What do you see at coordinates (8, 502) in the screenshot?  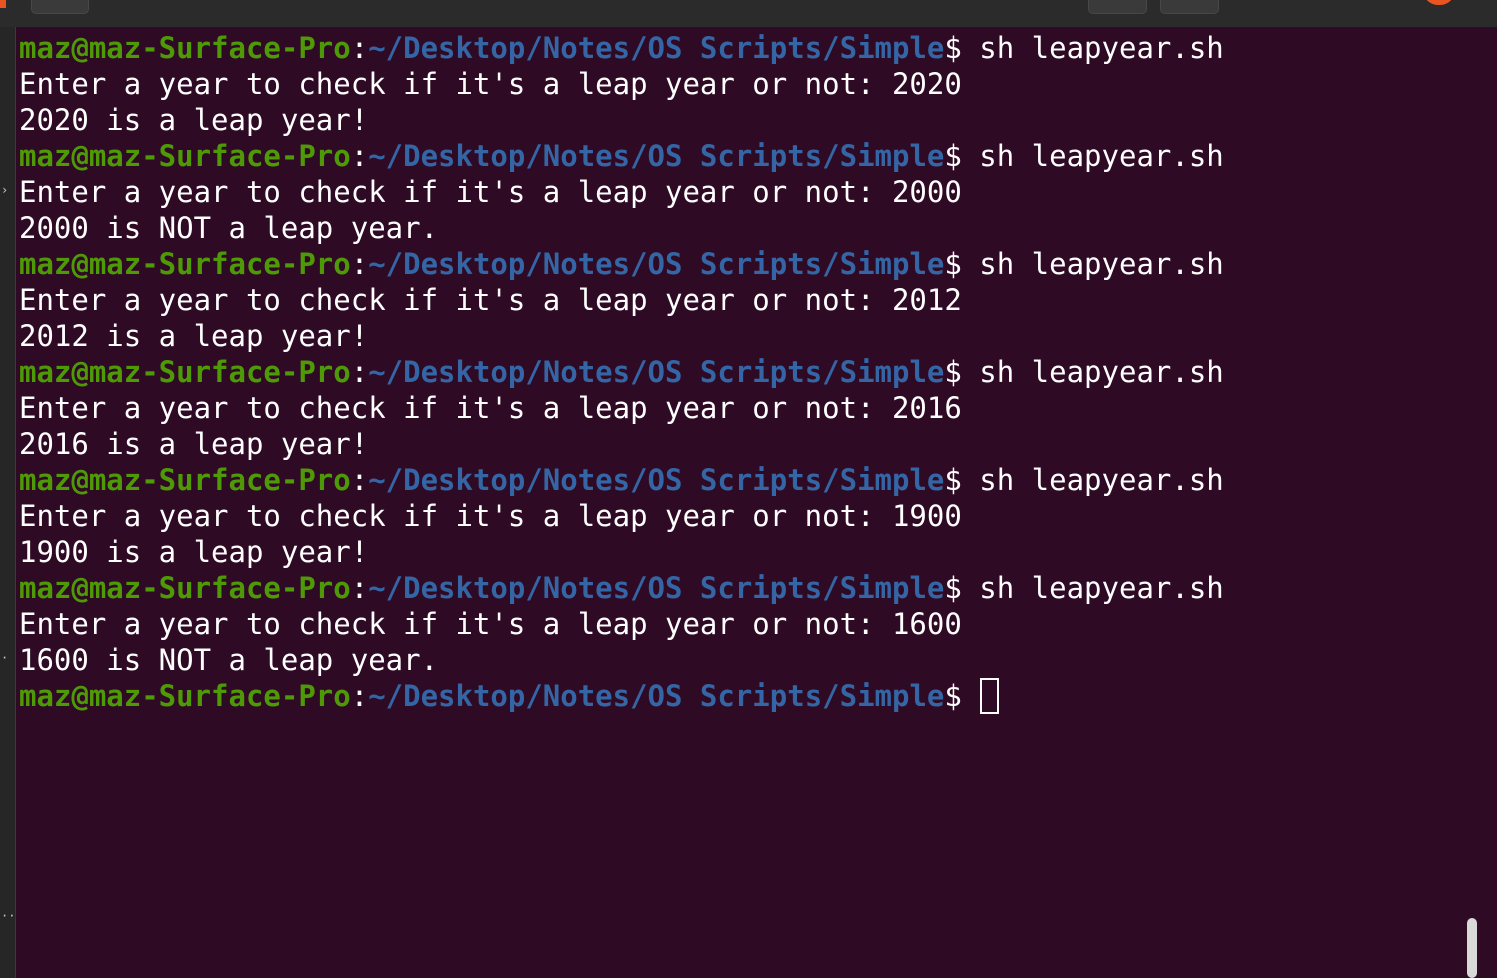 I see `left-side-panel: › · ··` at bounding box center [8, 502].